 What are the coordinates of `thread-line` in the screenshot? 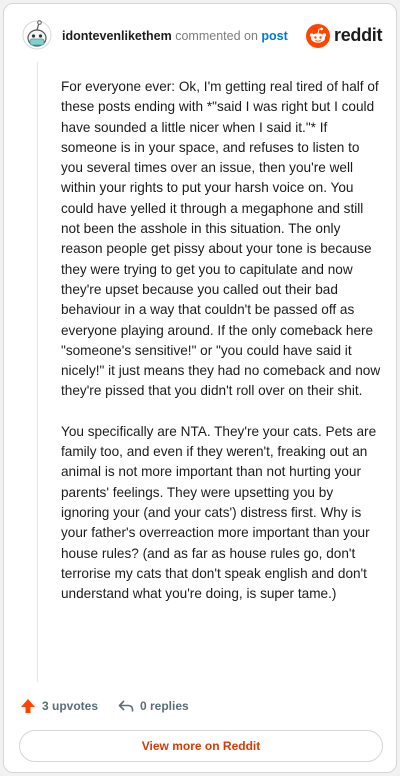 It's located at (37, 372).